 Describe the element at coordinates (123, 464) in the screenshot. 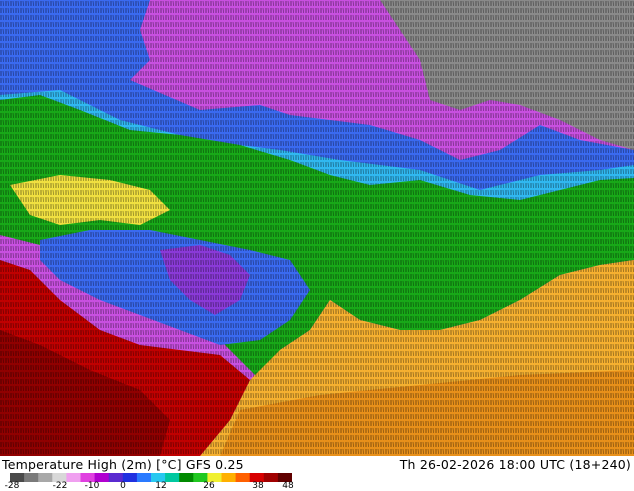

I see `product-title: Temperature High (2m) [°C] GFS 0.25` at that location.